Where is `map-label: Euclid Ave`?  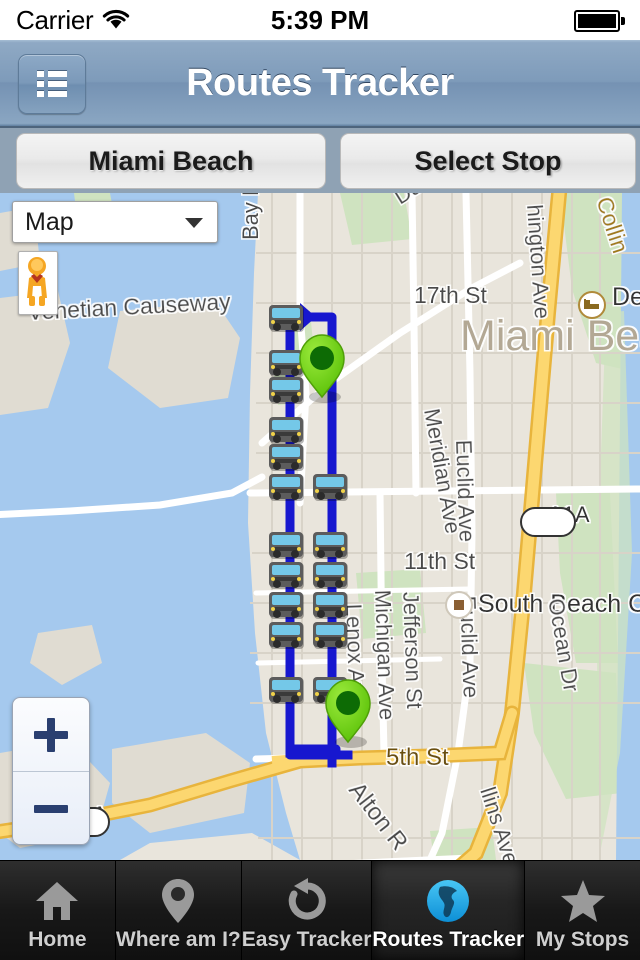 map-label: Euclid Ave is located at coordinates (465, 490).